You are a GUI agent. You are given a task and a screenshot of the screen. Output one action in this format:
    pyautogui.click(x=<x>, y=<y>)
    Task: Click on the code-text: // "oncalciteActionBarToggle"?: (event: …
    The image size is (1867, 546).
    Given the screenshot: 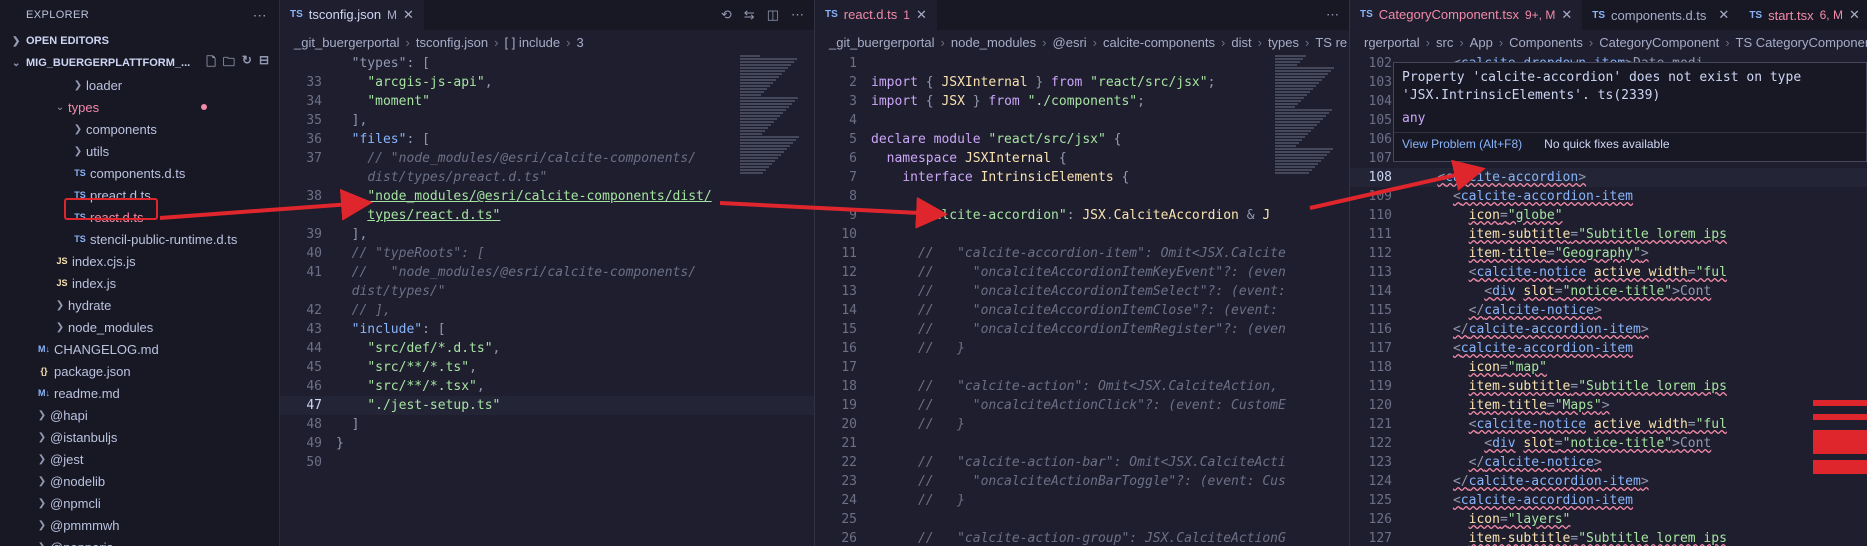 What is the action you would take?
    pyautogui.click(x=1101, y=481)
    